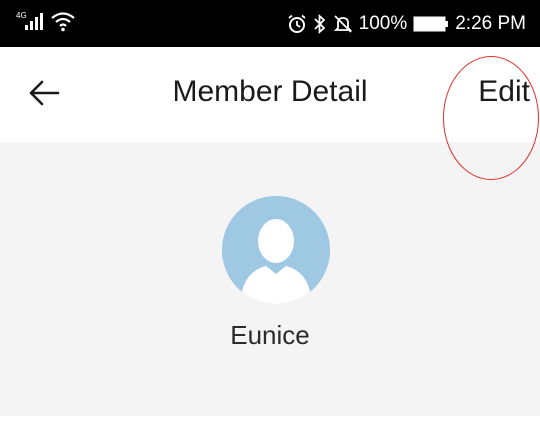  Describe the element at coordinates (276, 250) in the screenshot. I see `default-avatar-icon` at that location.